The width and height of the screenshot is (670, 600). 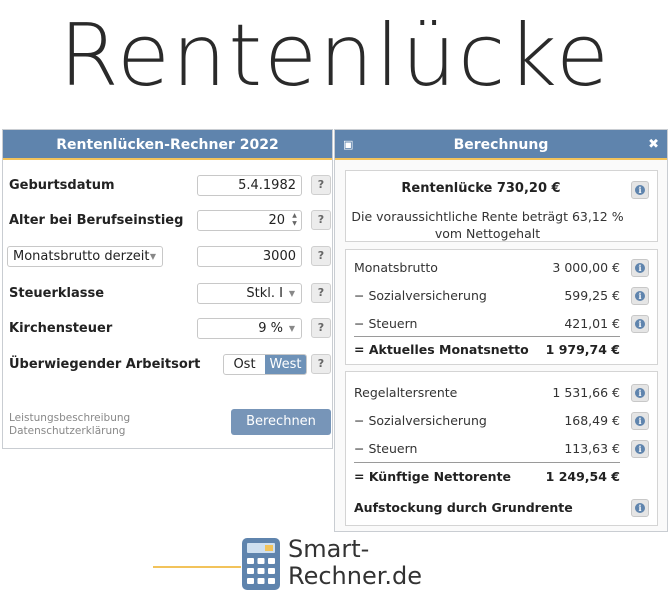 I want to click on income-row: Monatsbrutto derzeit ▼ 3000 ?, so click(x=169, y=258).